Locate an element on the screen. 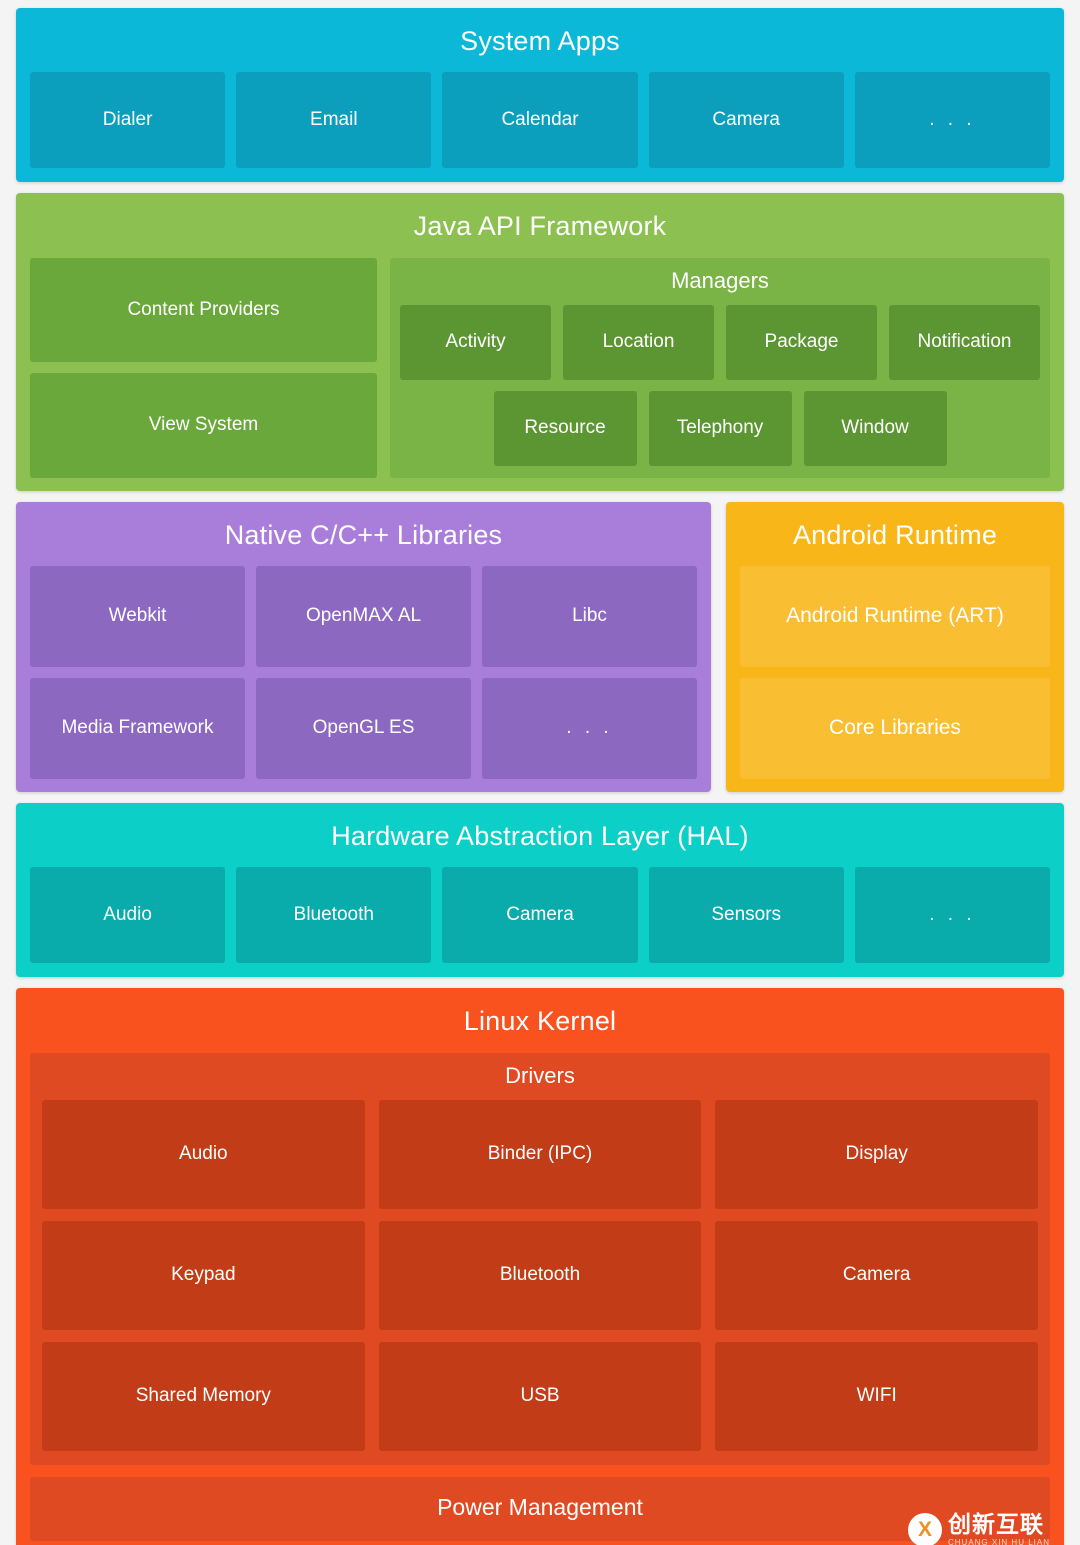  layer-title-android-runtime: Android Runtime is located at coordinates (895, 534).